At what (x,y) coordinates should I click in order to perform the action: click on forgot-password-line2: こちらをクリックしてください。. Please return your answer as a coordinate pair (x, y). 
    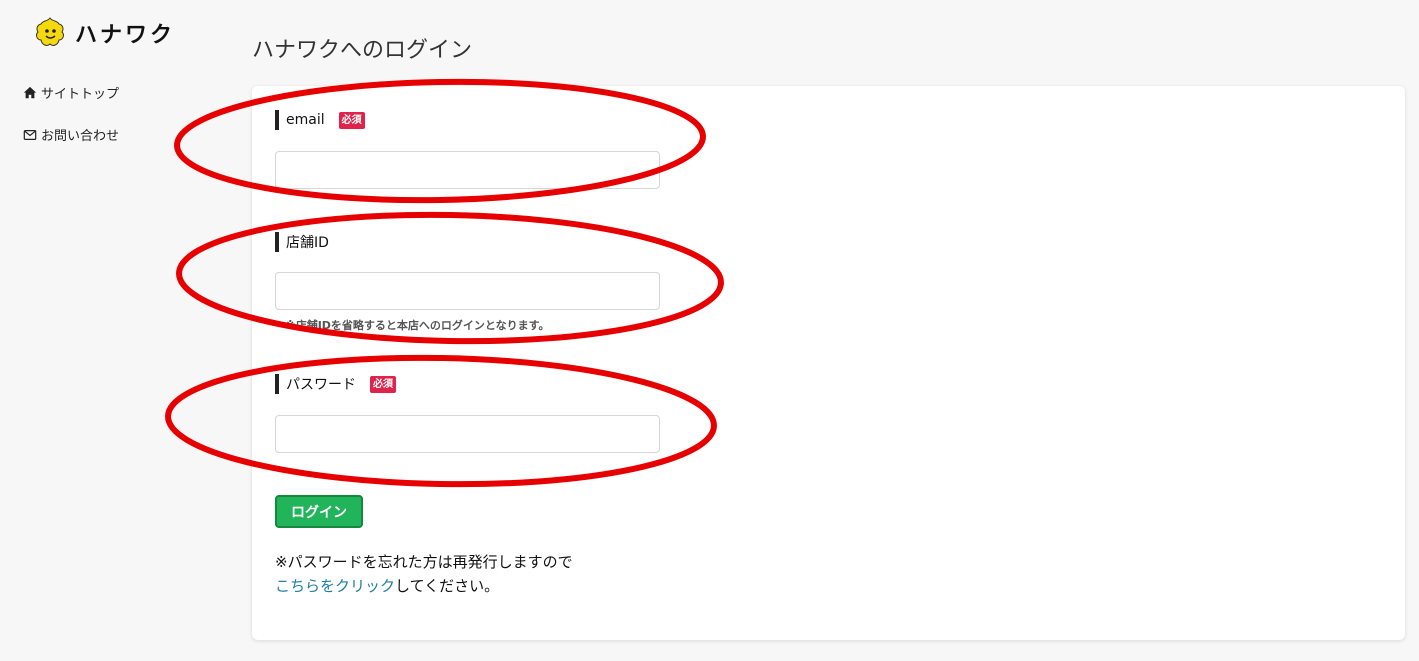
    Looking at the image, I should click on (424, 586).